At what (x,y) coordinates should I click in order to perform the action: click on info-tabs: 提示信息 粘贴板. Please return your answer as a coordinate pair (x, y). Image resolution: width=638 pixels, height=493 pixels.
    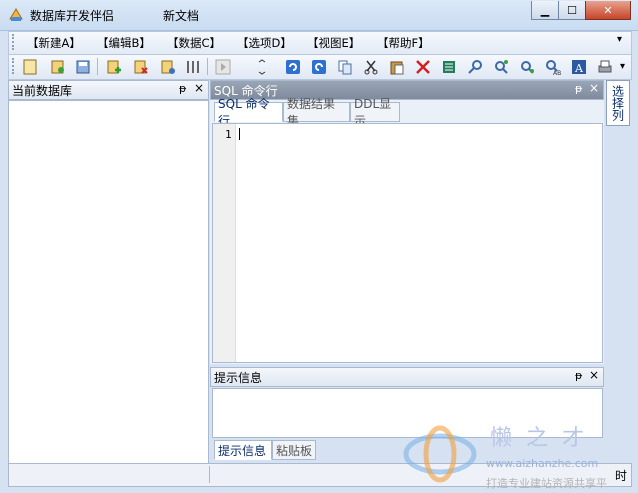
    Looking at the image, I should click on (292, 450).